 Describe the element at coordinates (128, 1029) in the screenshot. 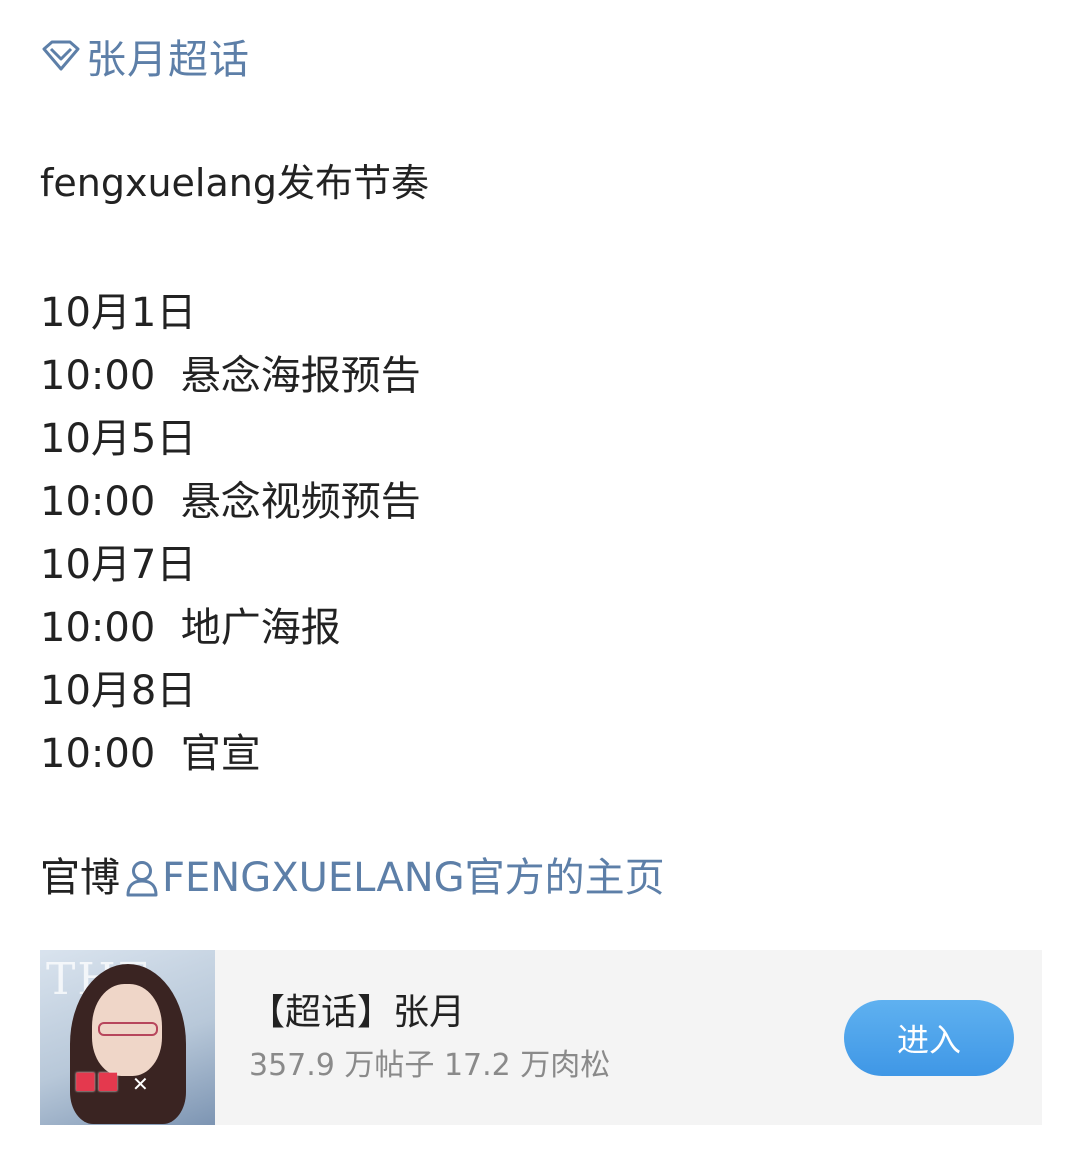

I see `cover-portrait-glasses` at that location.